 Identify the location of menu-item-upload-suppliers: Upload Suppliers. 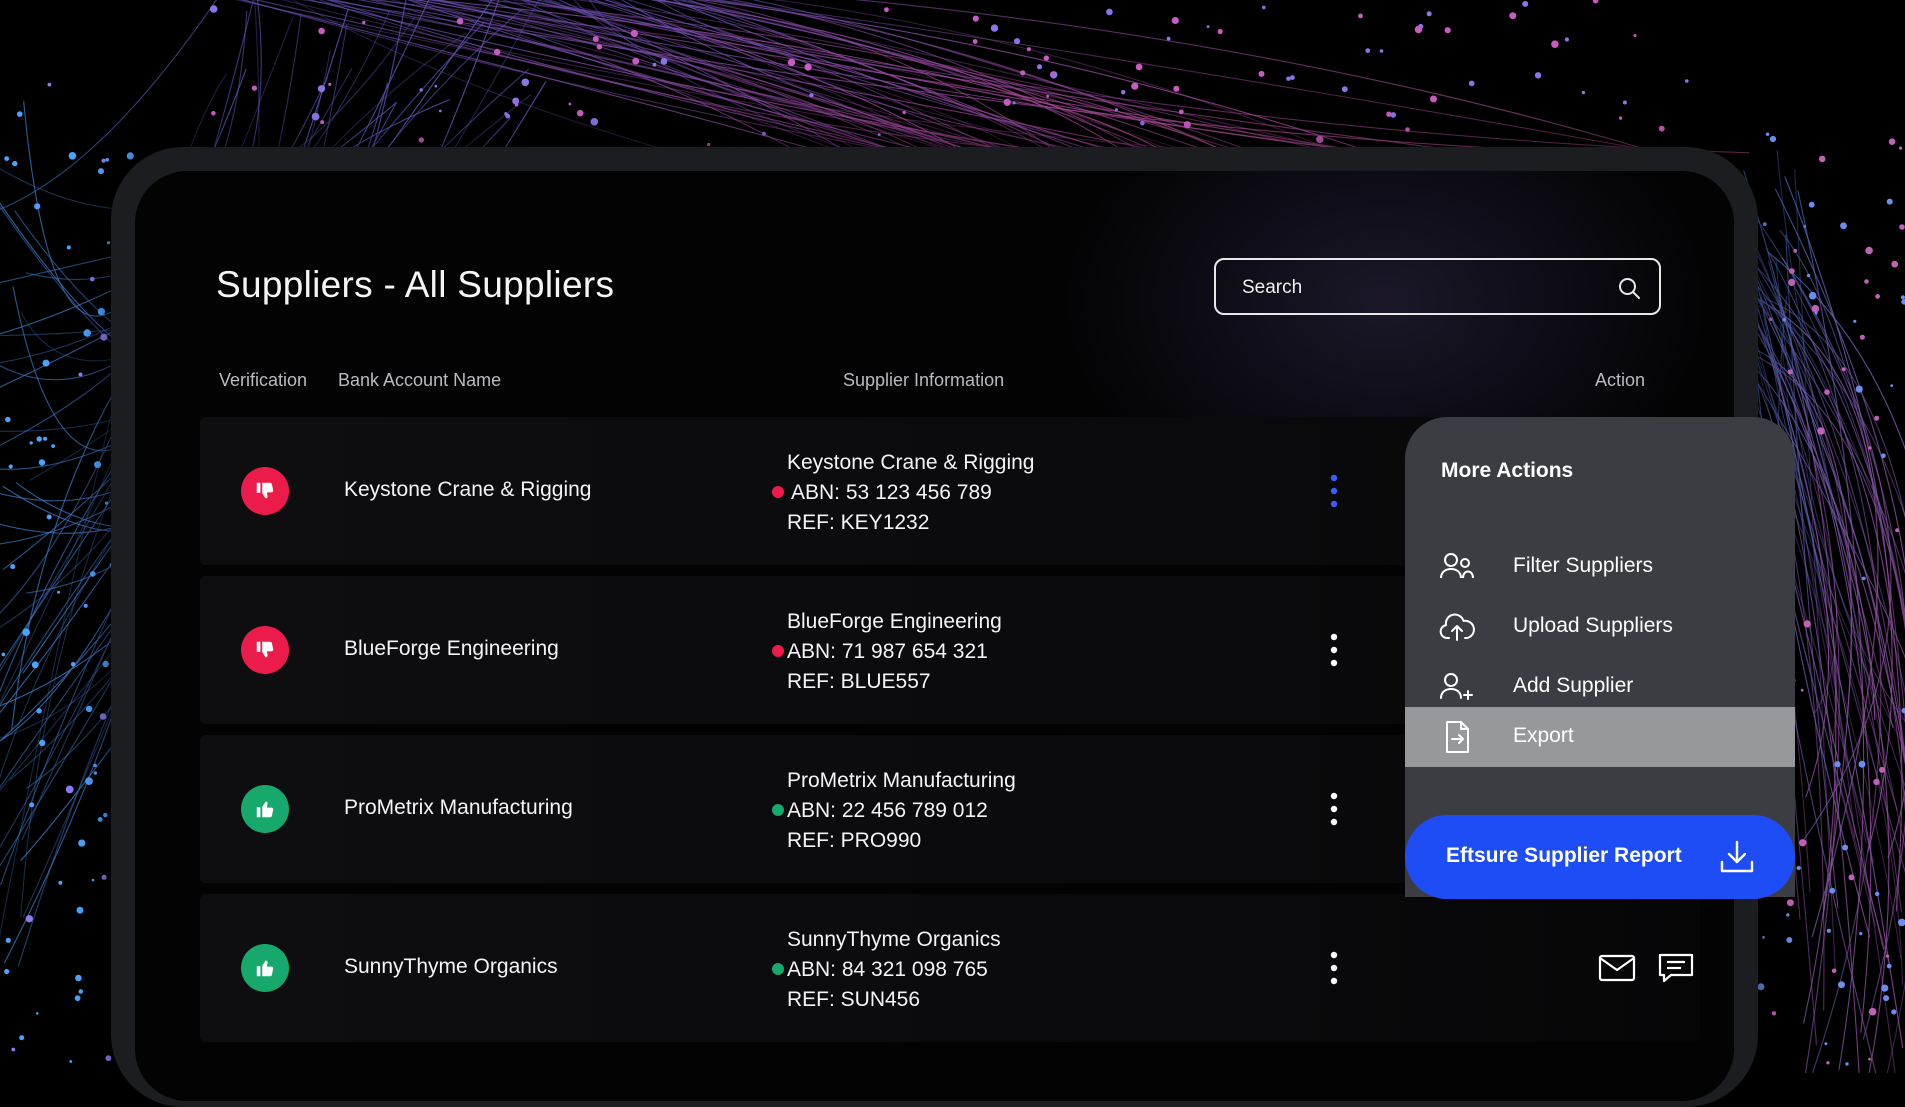
(1600, 627).